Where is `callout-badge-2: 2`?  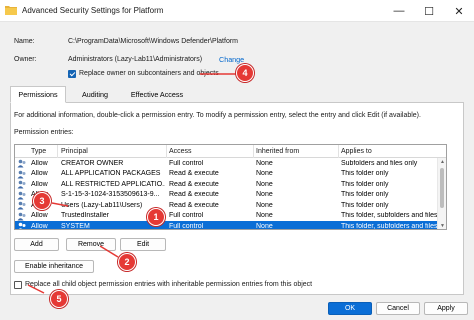
callout-badge-2: 2 is located at coordinates (127, 262).